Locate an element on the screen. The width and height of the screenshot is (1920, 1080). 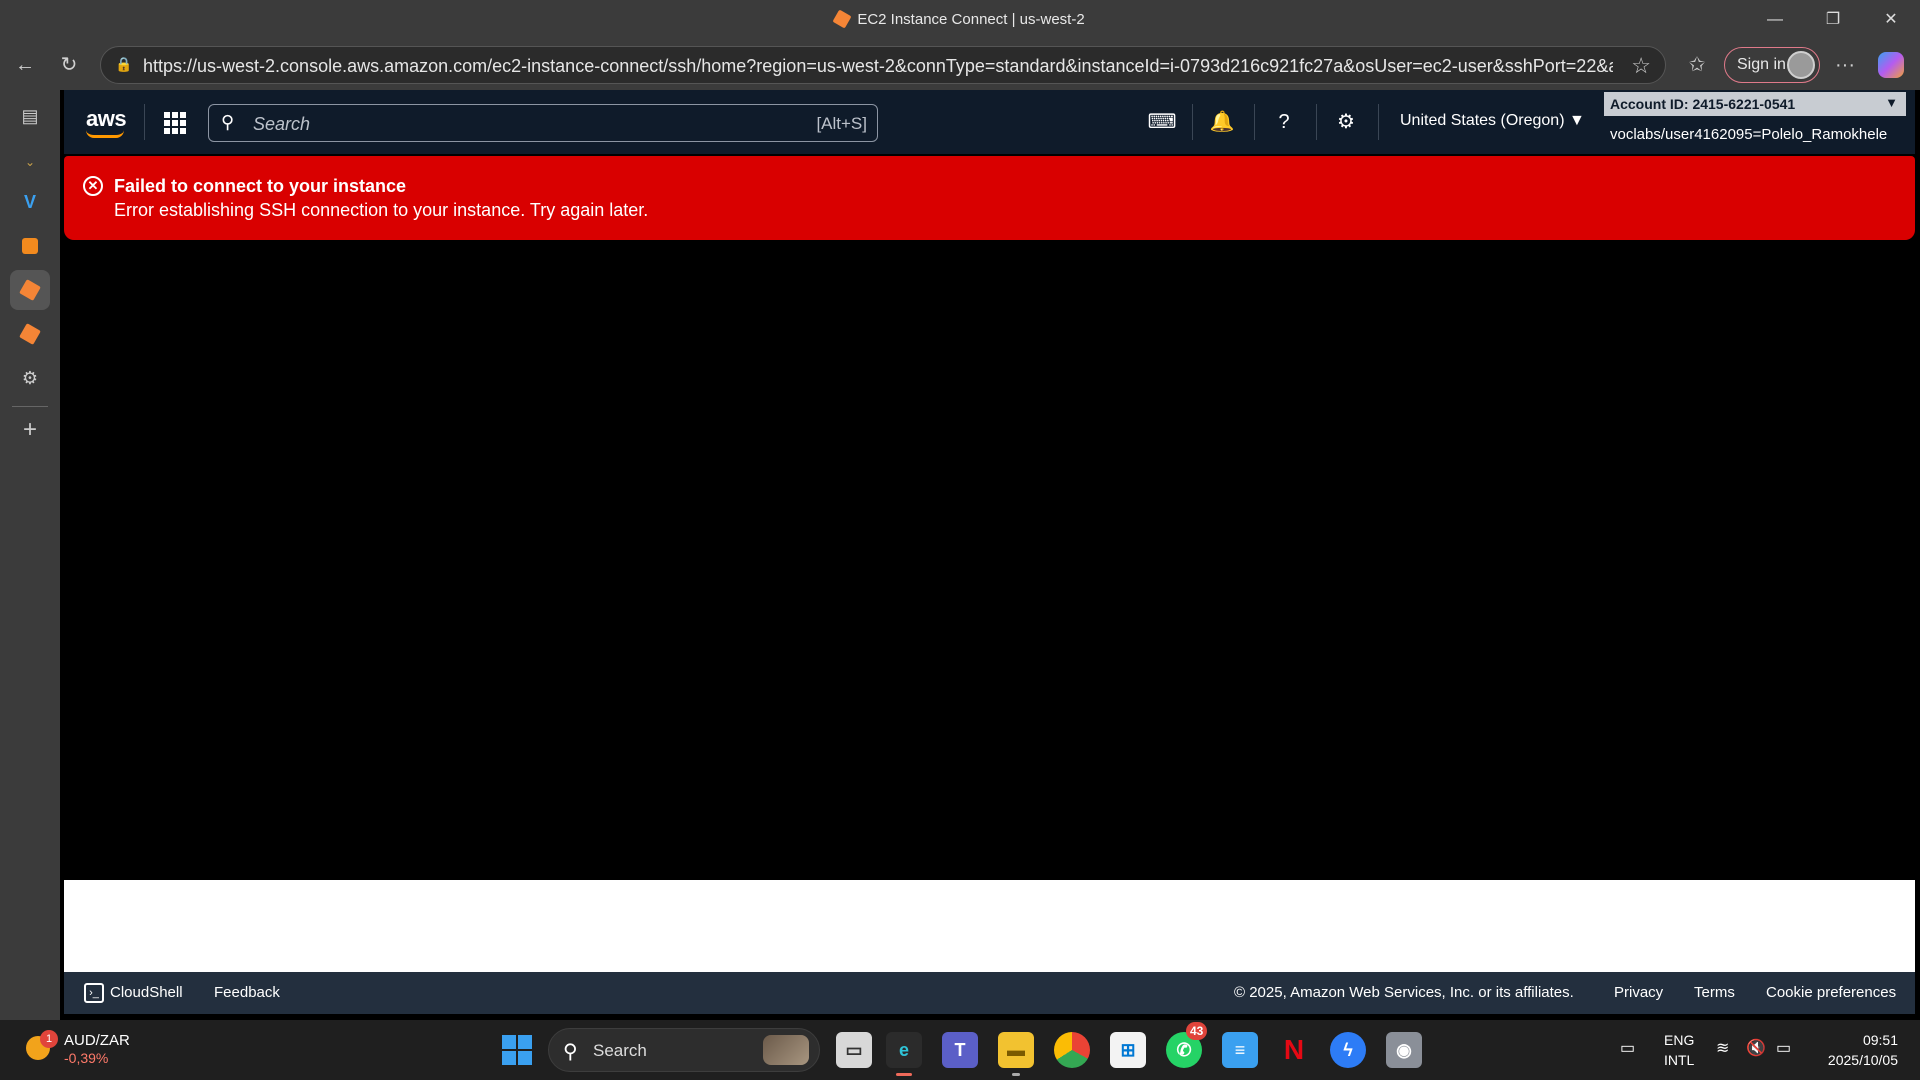
lock-icon: 🔒 is located at coordinates (124, 64).